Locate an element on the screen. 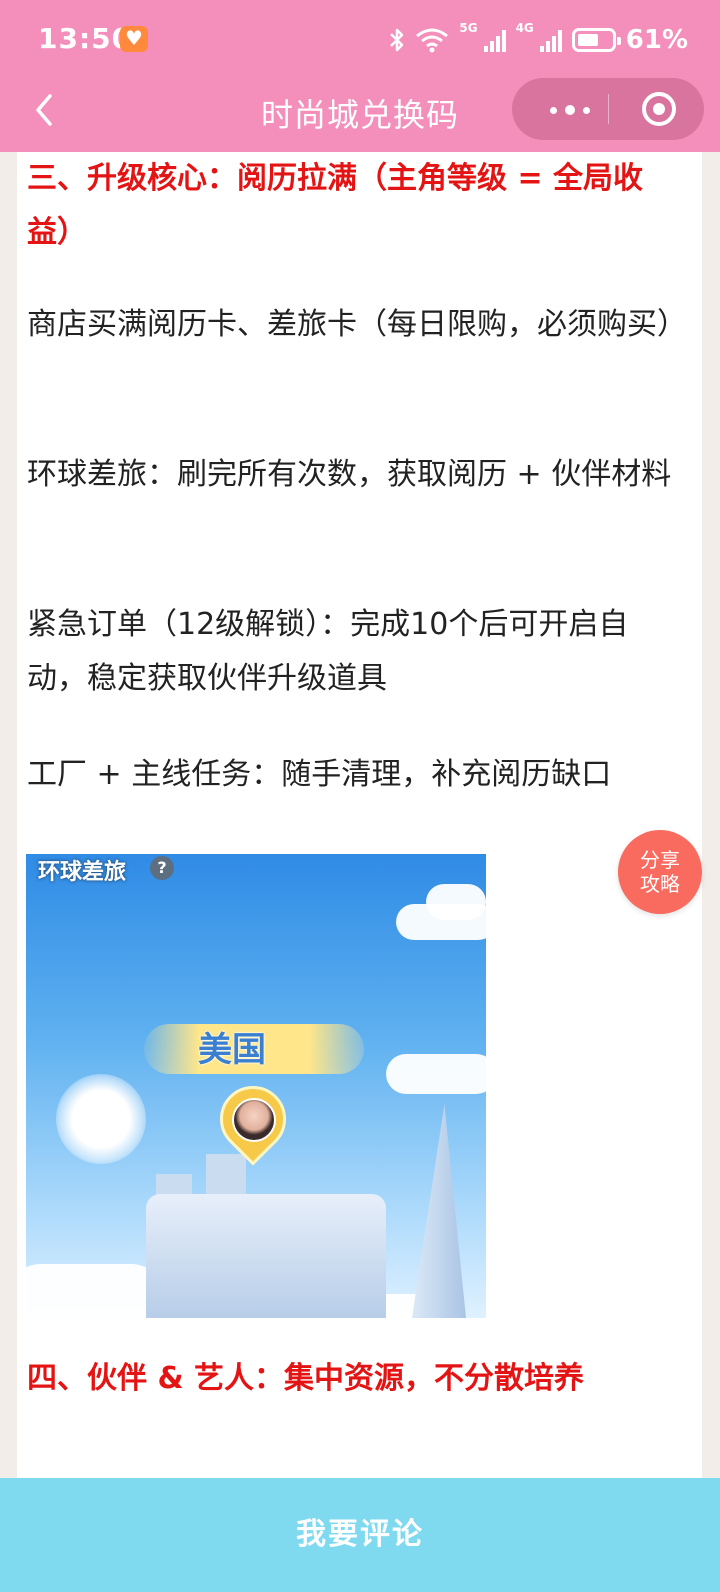 This screenshot has height=1592, width=720. capsule-divider is located at coordinates (608, 109).